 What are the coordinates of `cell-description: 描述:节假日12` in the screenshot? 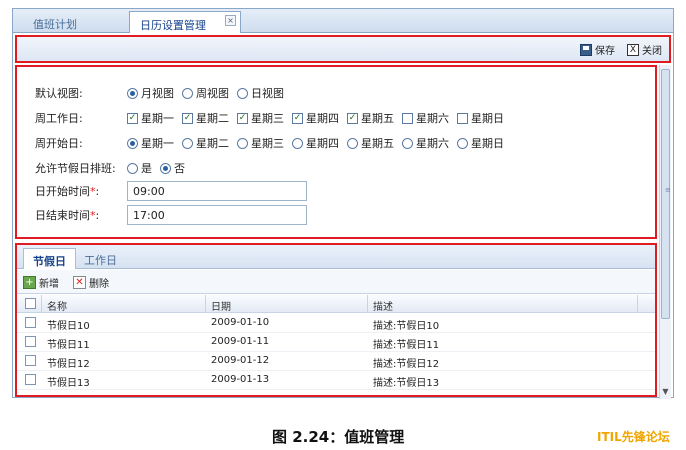 It's located at (406, 364).